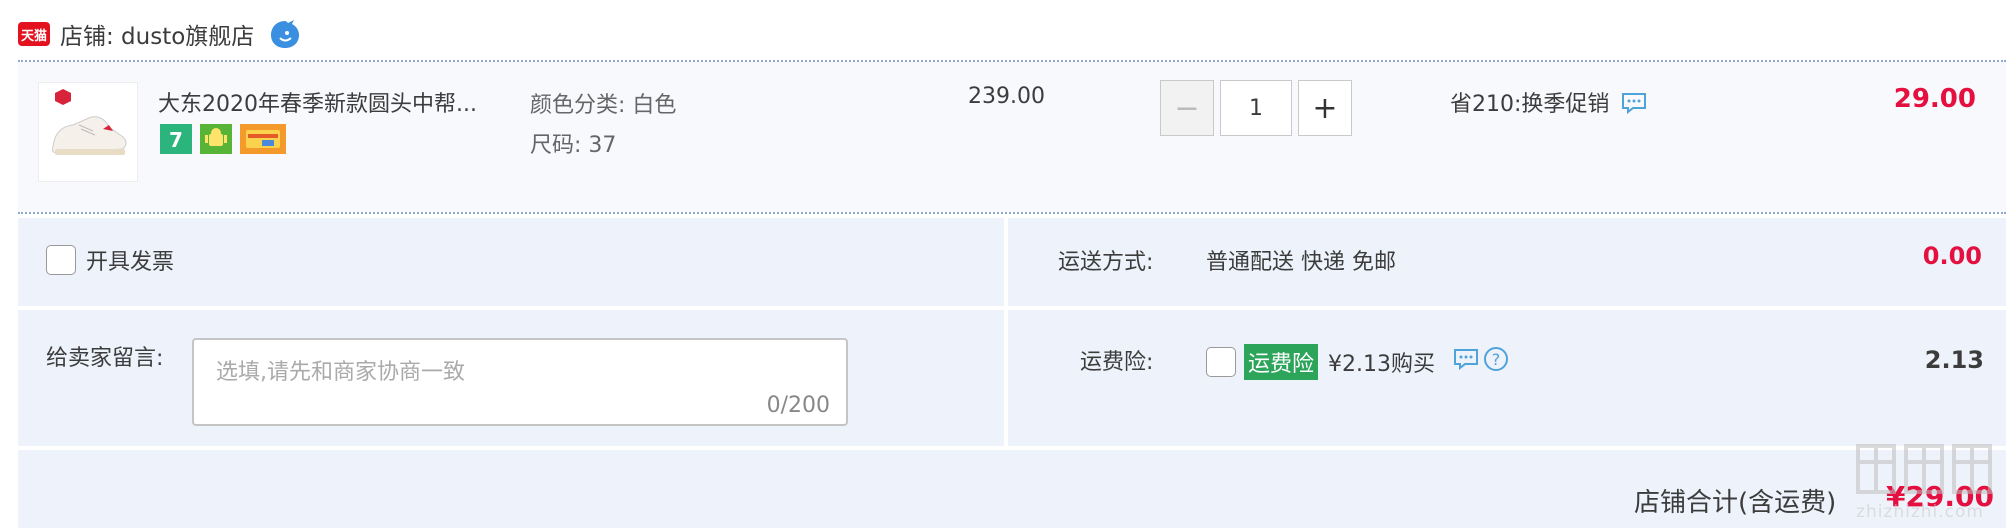  What do you see at coordinates (1006, 96) in the screenshot?
I see `unit-price: 239.00` at bounding box center [1006, 96].